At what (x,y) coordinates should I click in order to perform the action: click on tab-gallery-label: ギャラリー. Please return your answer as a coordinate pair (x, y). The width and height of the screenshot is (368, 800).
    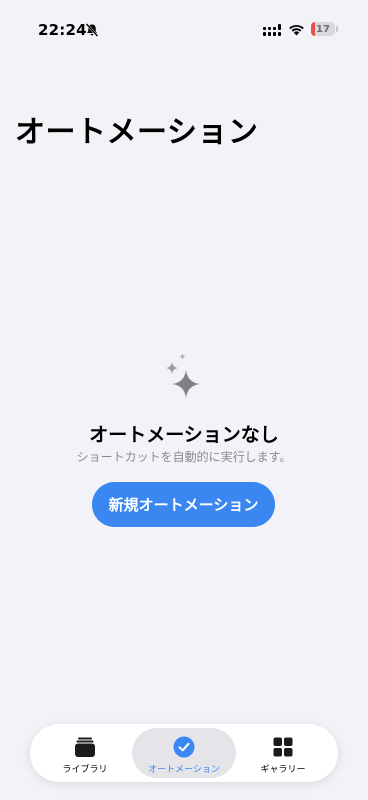
    Looking at the image, I should click on (283, 770).